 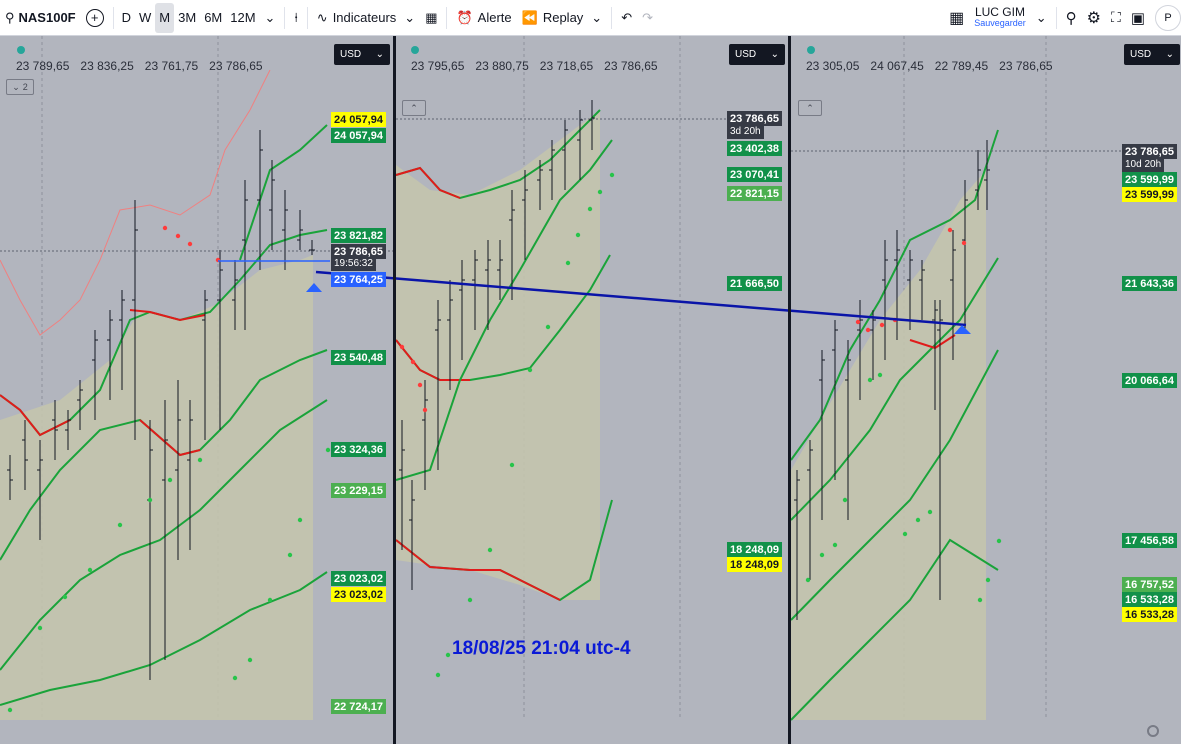 I want to click on price-label: 20 066,64, so click(x=1149, y=380).